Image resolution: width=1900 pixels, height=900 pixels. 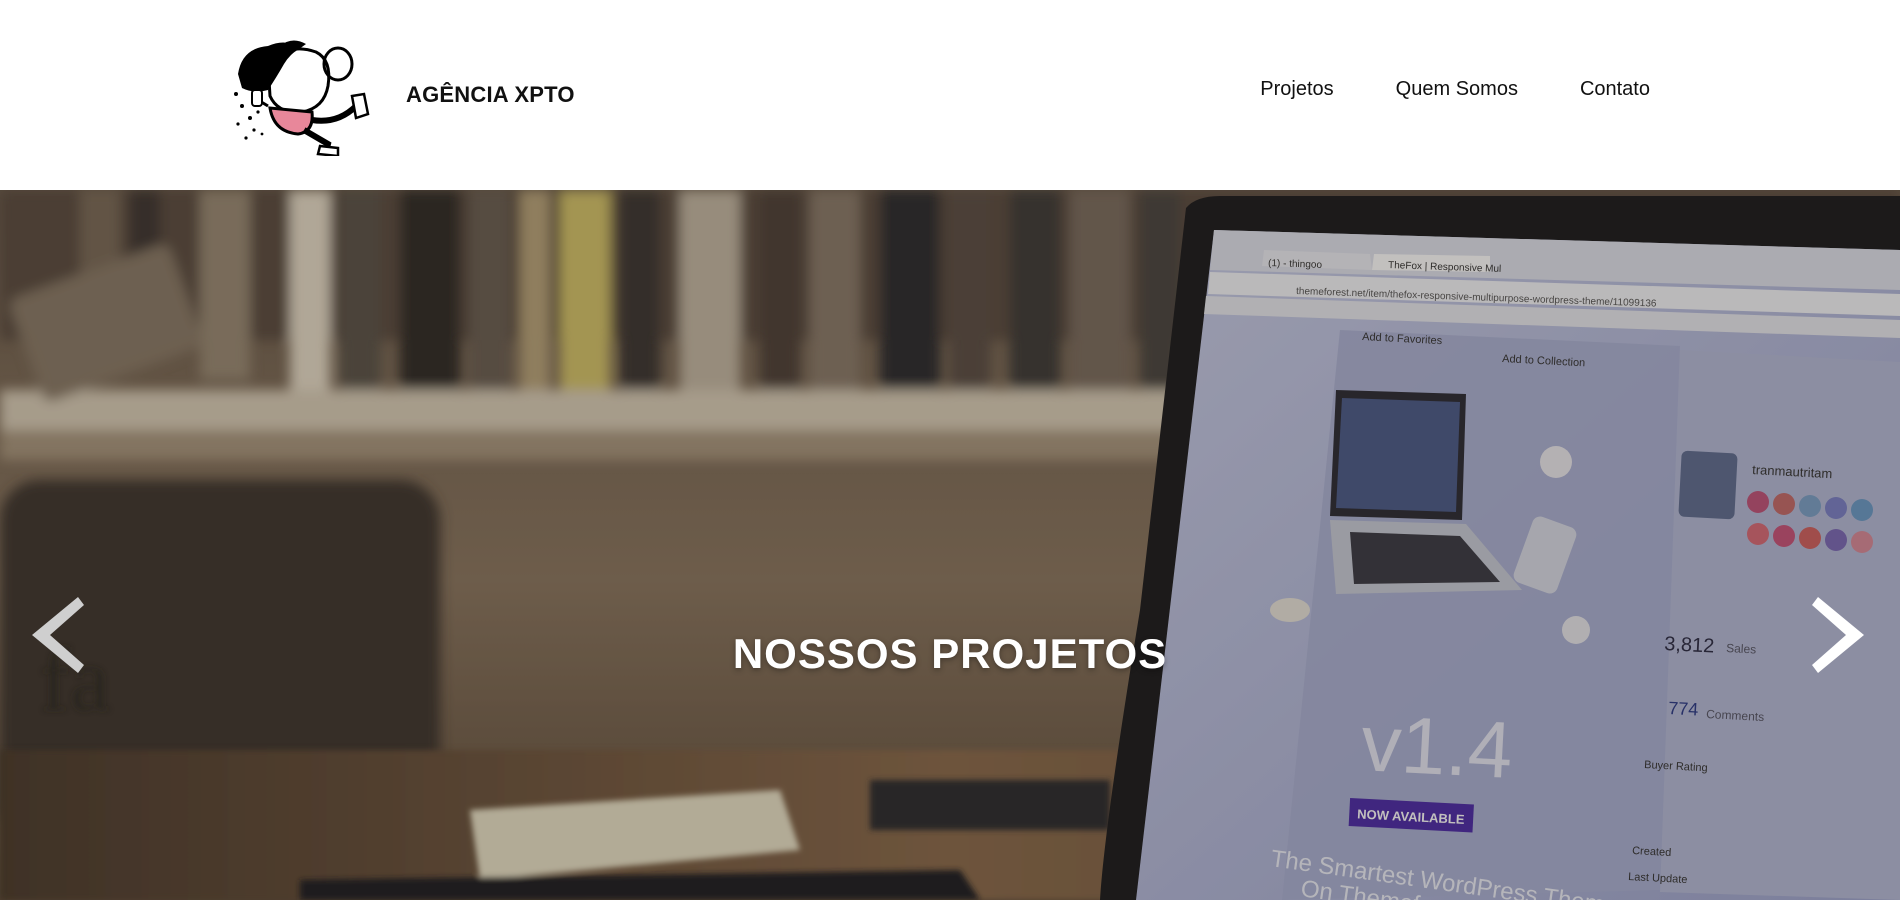 What do you see at coordinates (401, 95) in the screenshot?
I see `brand: AGÊNCIA XPTO` at bounding box center [401, 95].